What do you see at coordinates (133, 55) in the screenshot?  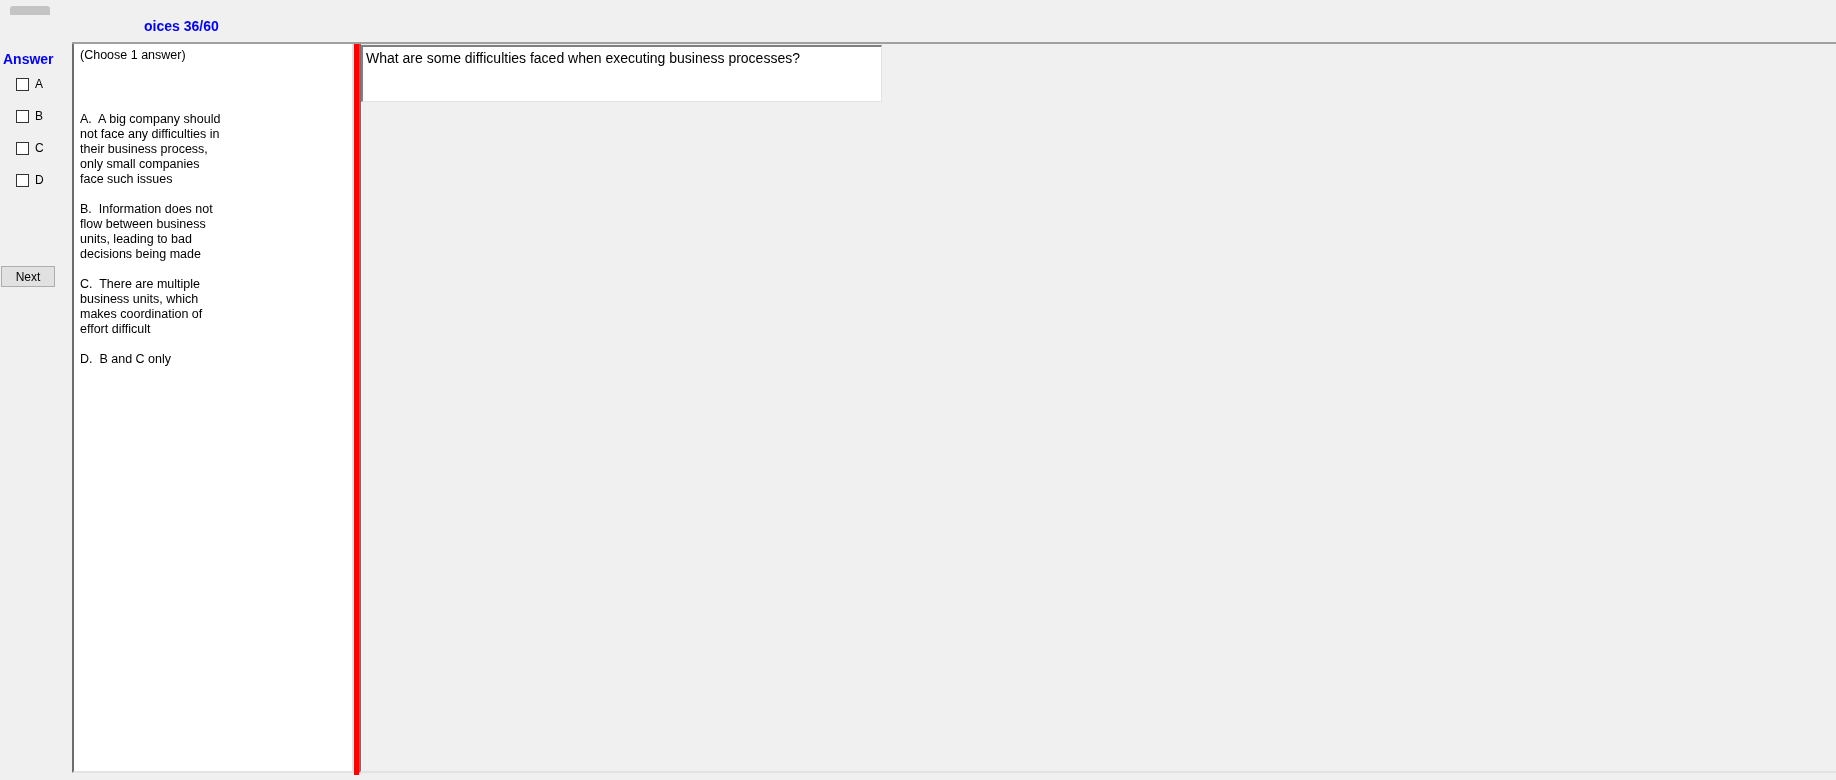 I see `instruction-text: (Choose 1 answer)` at bounding box center [133, 55].